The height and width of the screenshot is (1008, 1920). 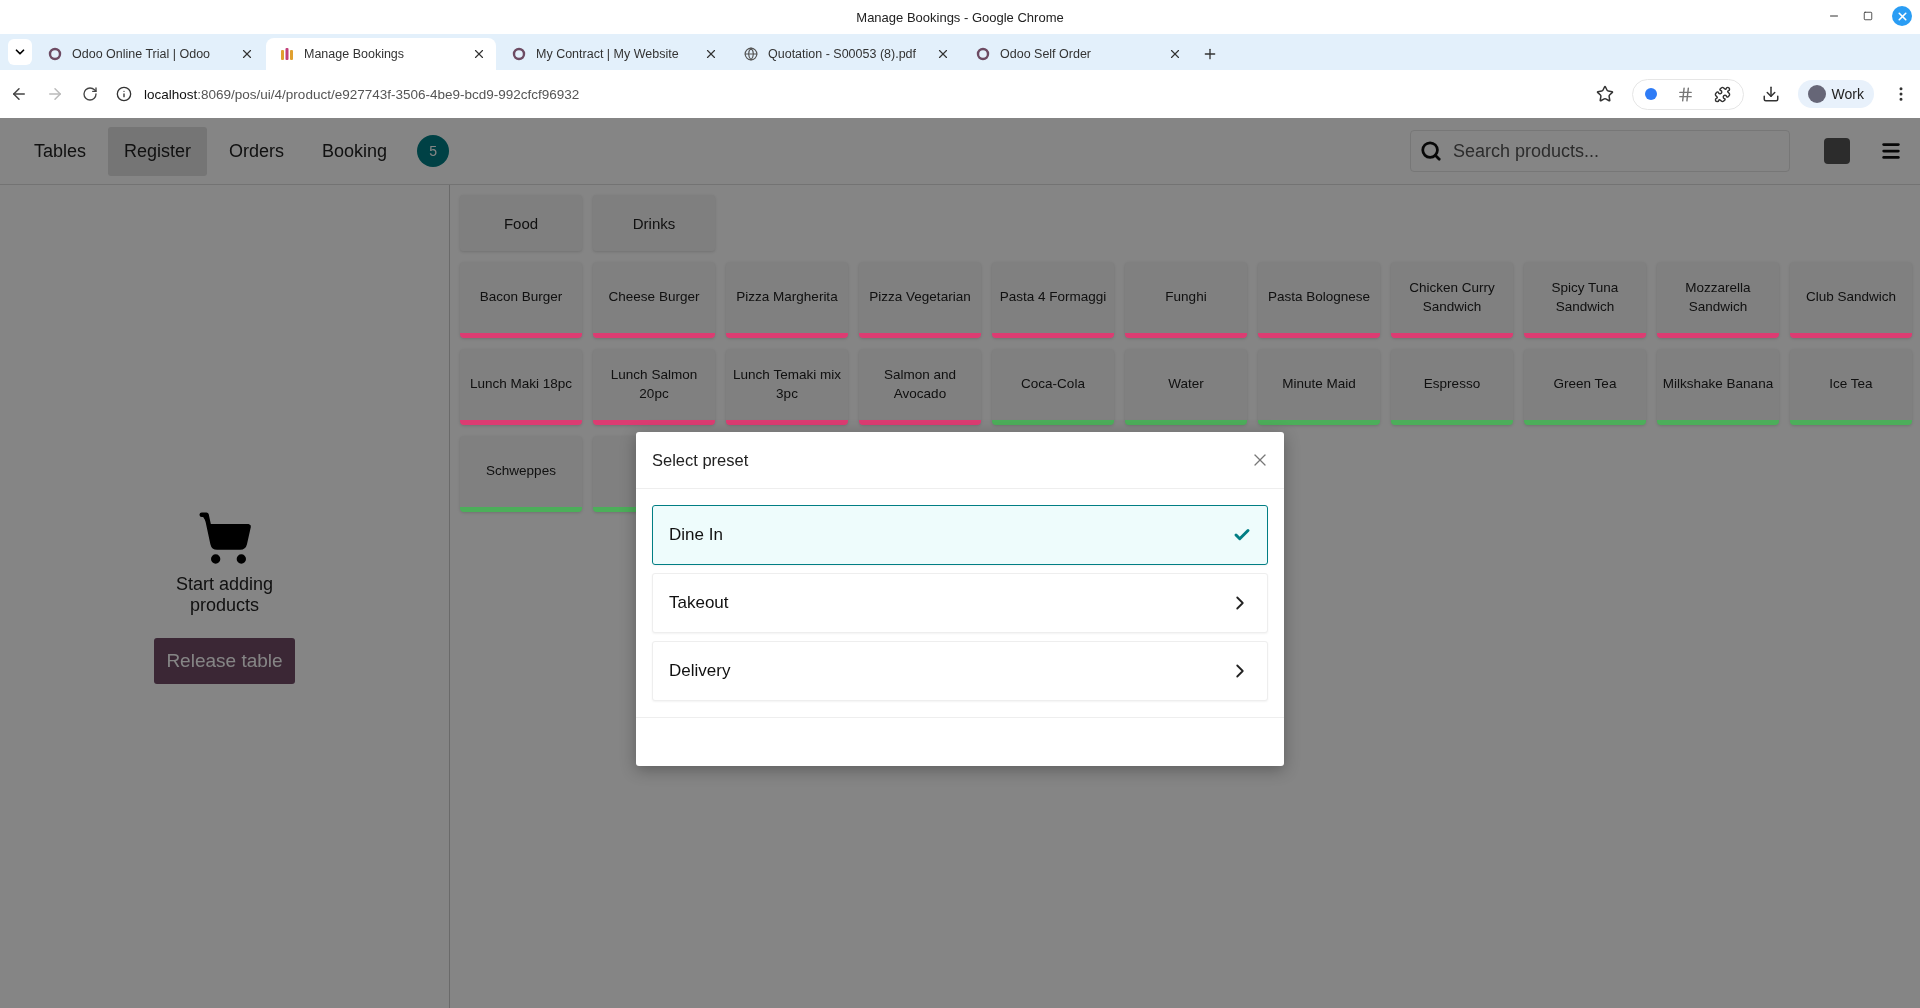 I want to click on product-card: Milkshake Banana, so click(x=1718, y=387).